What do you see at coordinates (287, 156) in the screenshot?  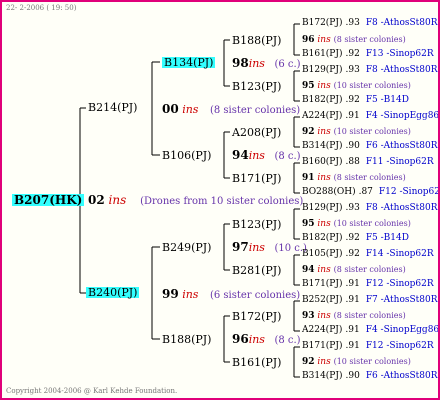 I see `gen2-note-1: (8 c.)` at bounding box center [287, 156].